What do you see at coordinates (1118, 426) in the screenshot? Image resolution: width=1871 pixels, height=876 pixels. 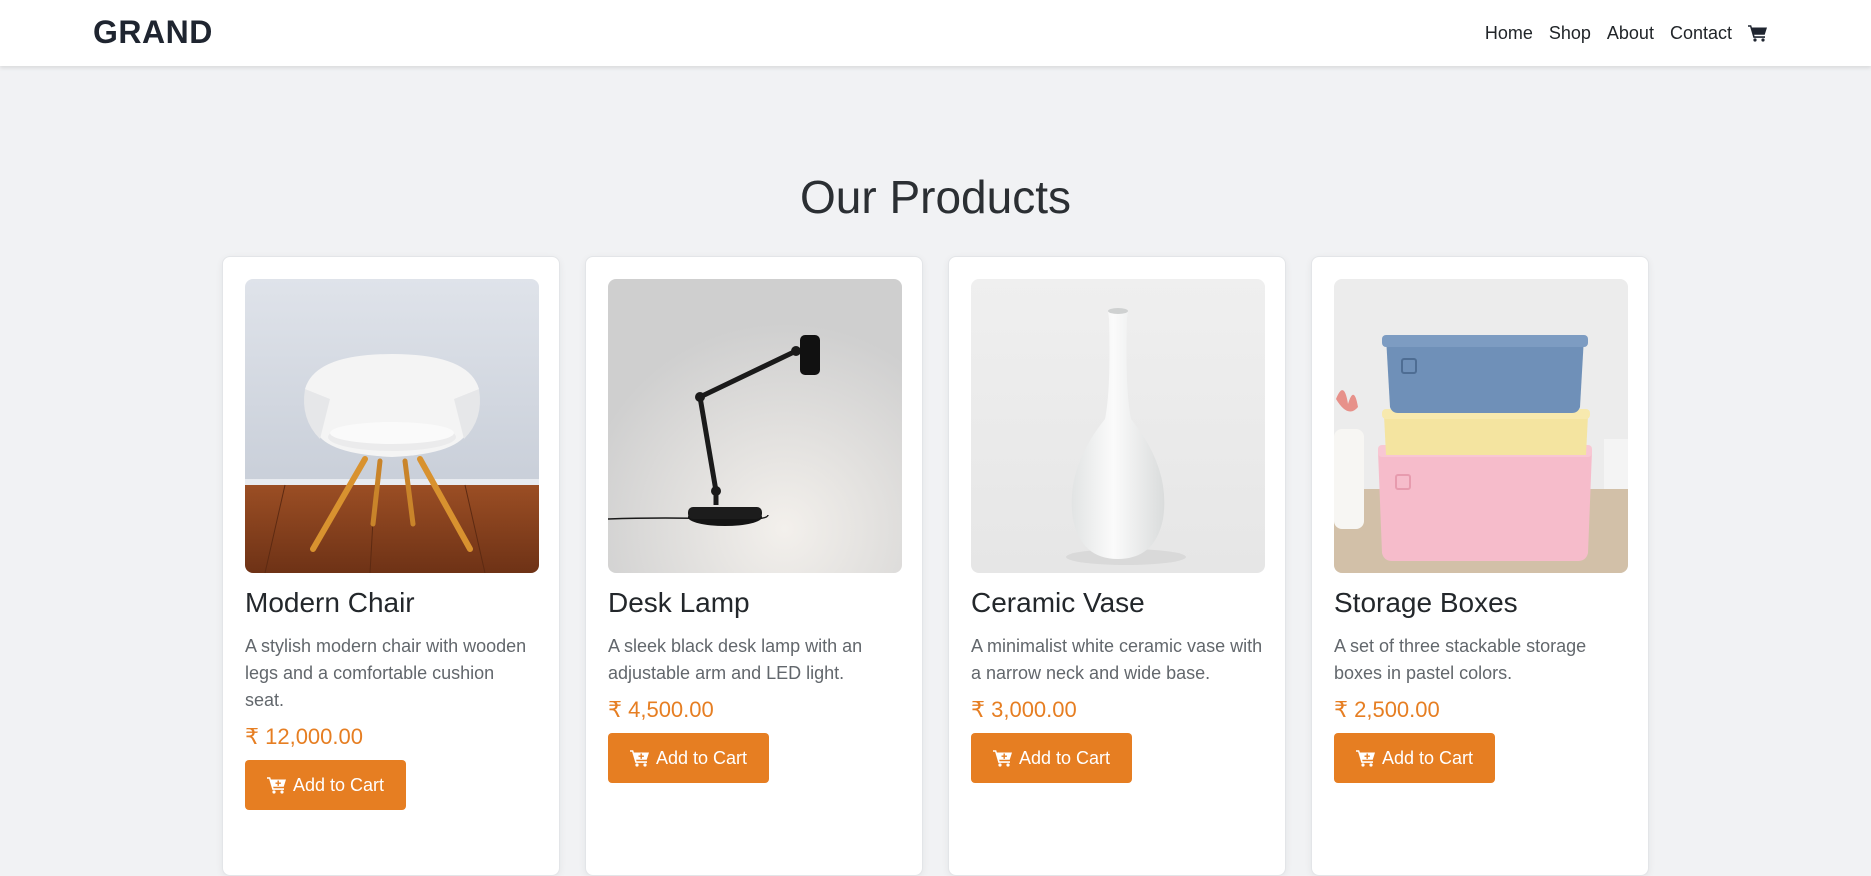 I see `white-vase-photo` at bounding box center [1118, 426].